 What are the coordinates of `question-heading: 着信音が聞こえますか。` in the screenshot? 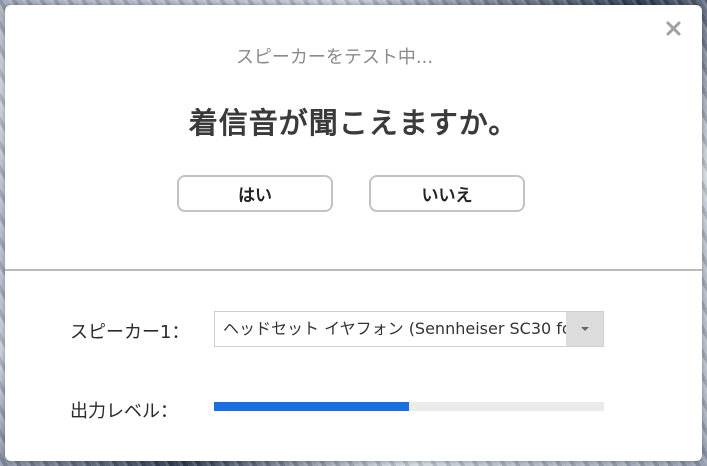 It's located at (353, 123).